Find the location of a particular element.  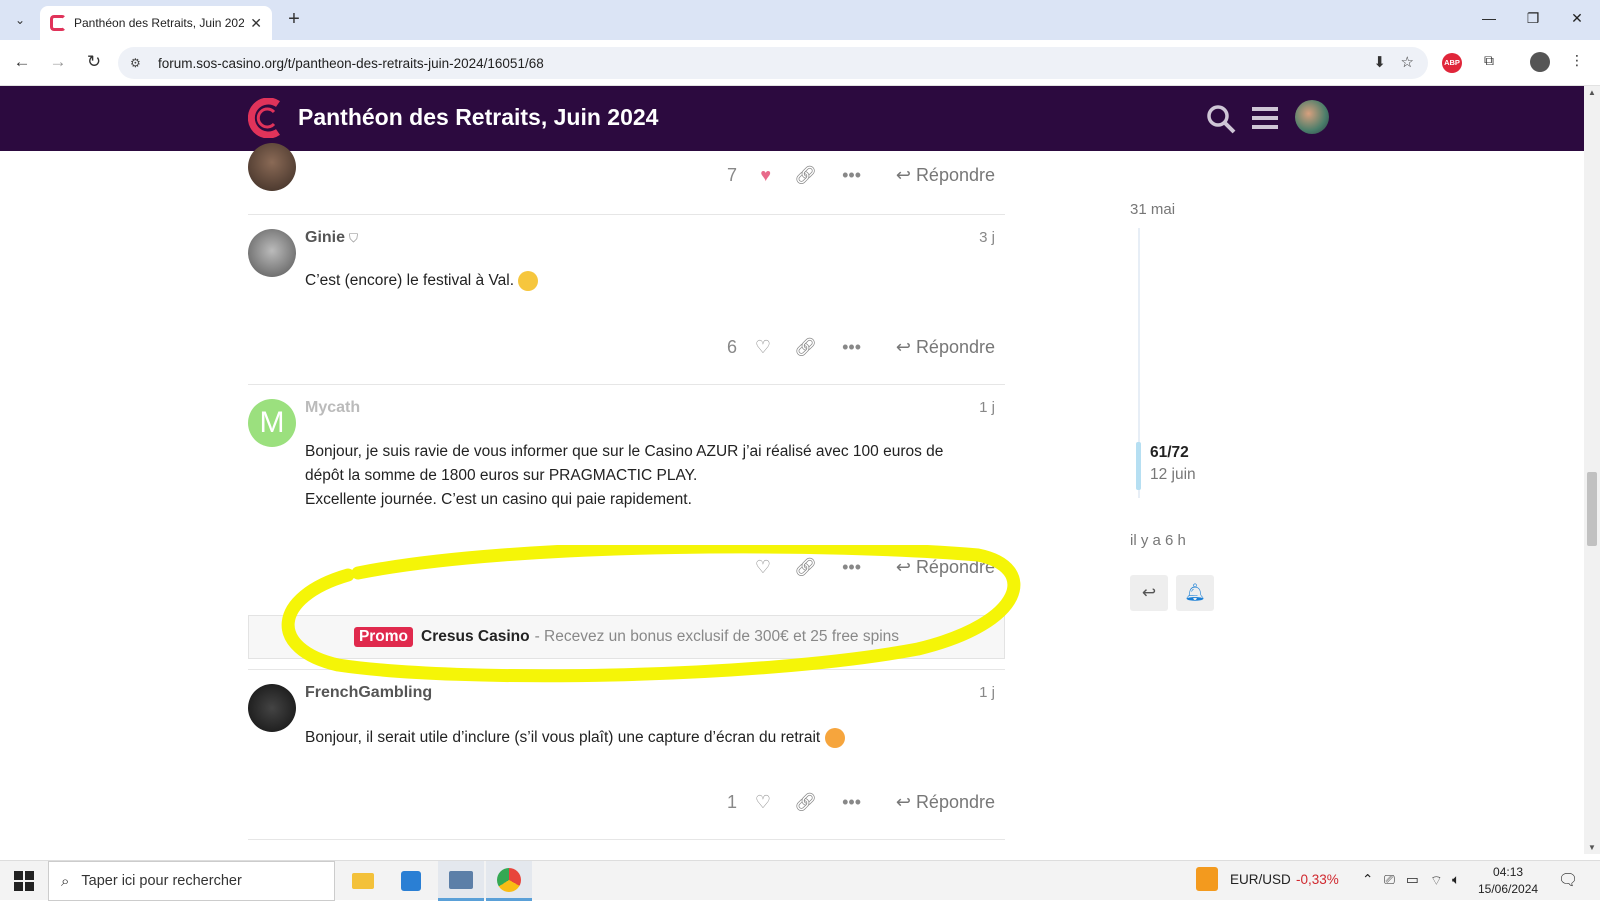

profile-avatar is located at coordinates (1540, 62).